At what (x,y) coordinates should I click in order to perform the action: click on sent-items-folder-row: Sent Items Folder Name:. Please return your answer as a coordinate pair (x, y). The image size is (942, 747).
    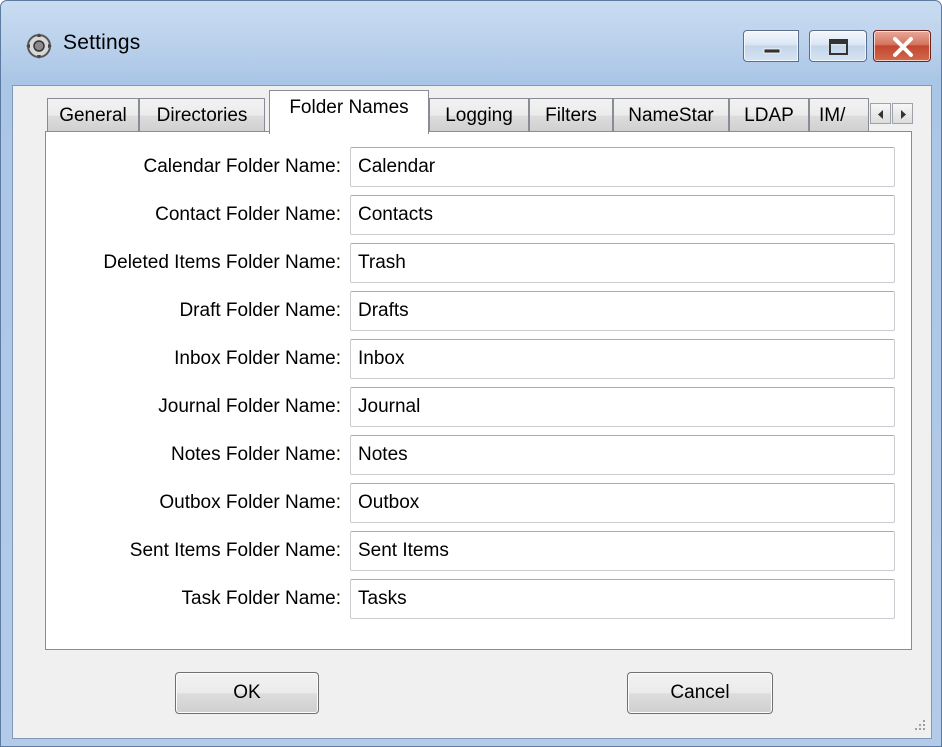
    Looking at the image, I should click on (478, 551).